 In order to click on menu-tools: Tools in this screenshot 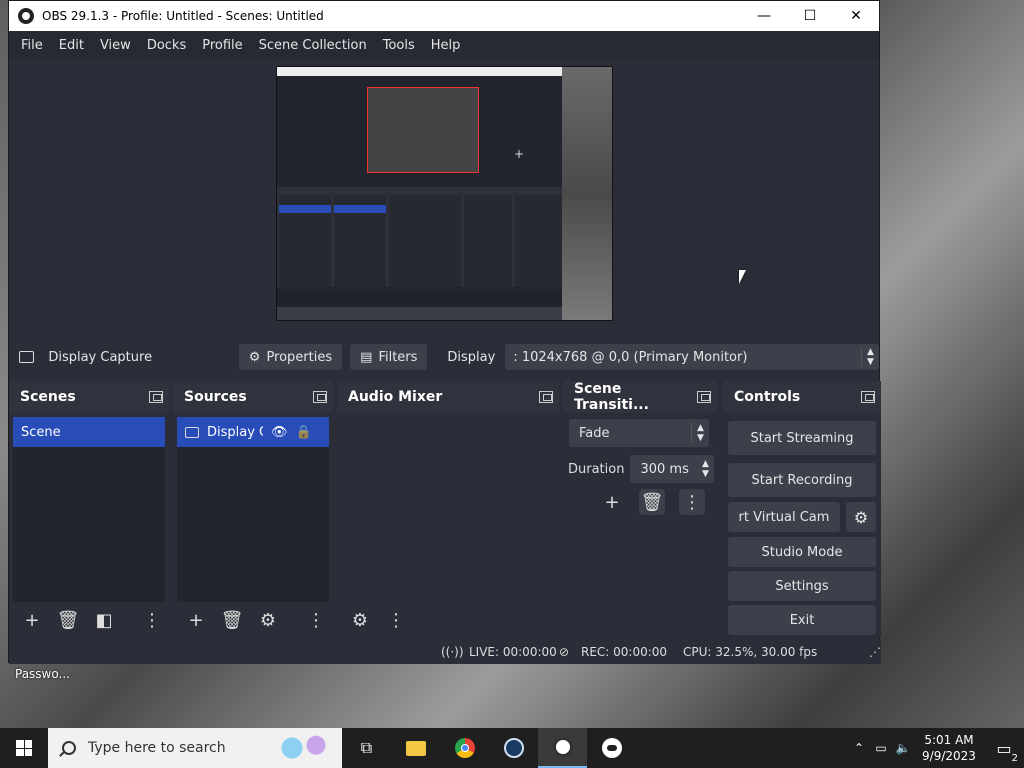, I will do `click(399, 45)`.